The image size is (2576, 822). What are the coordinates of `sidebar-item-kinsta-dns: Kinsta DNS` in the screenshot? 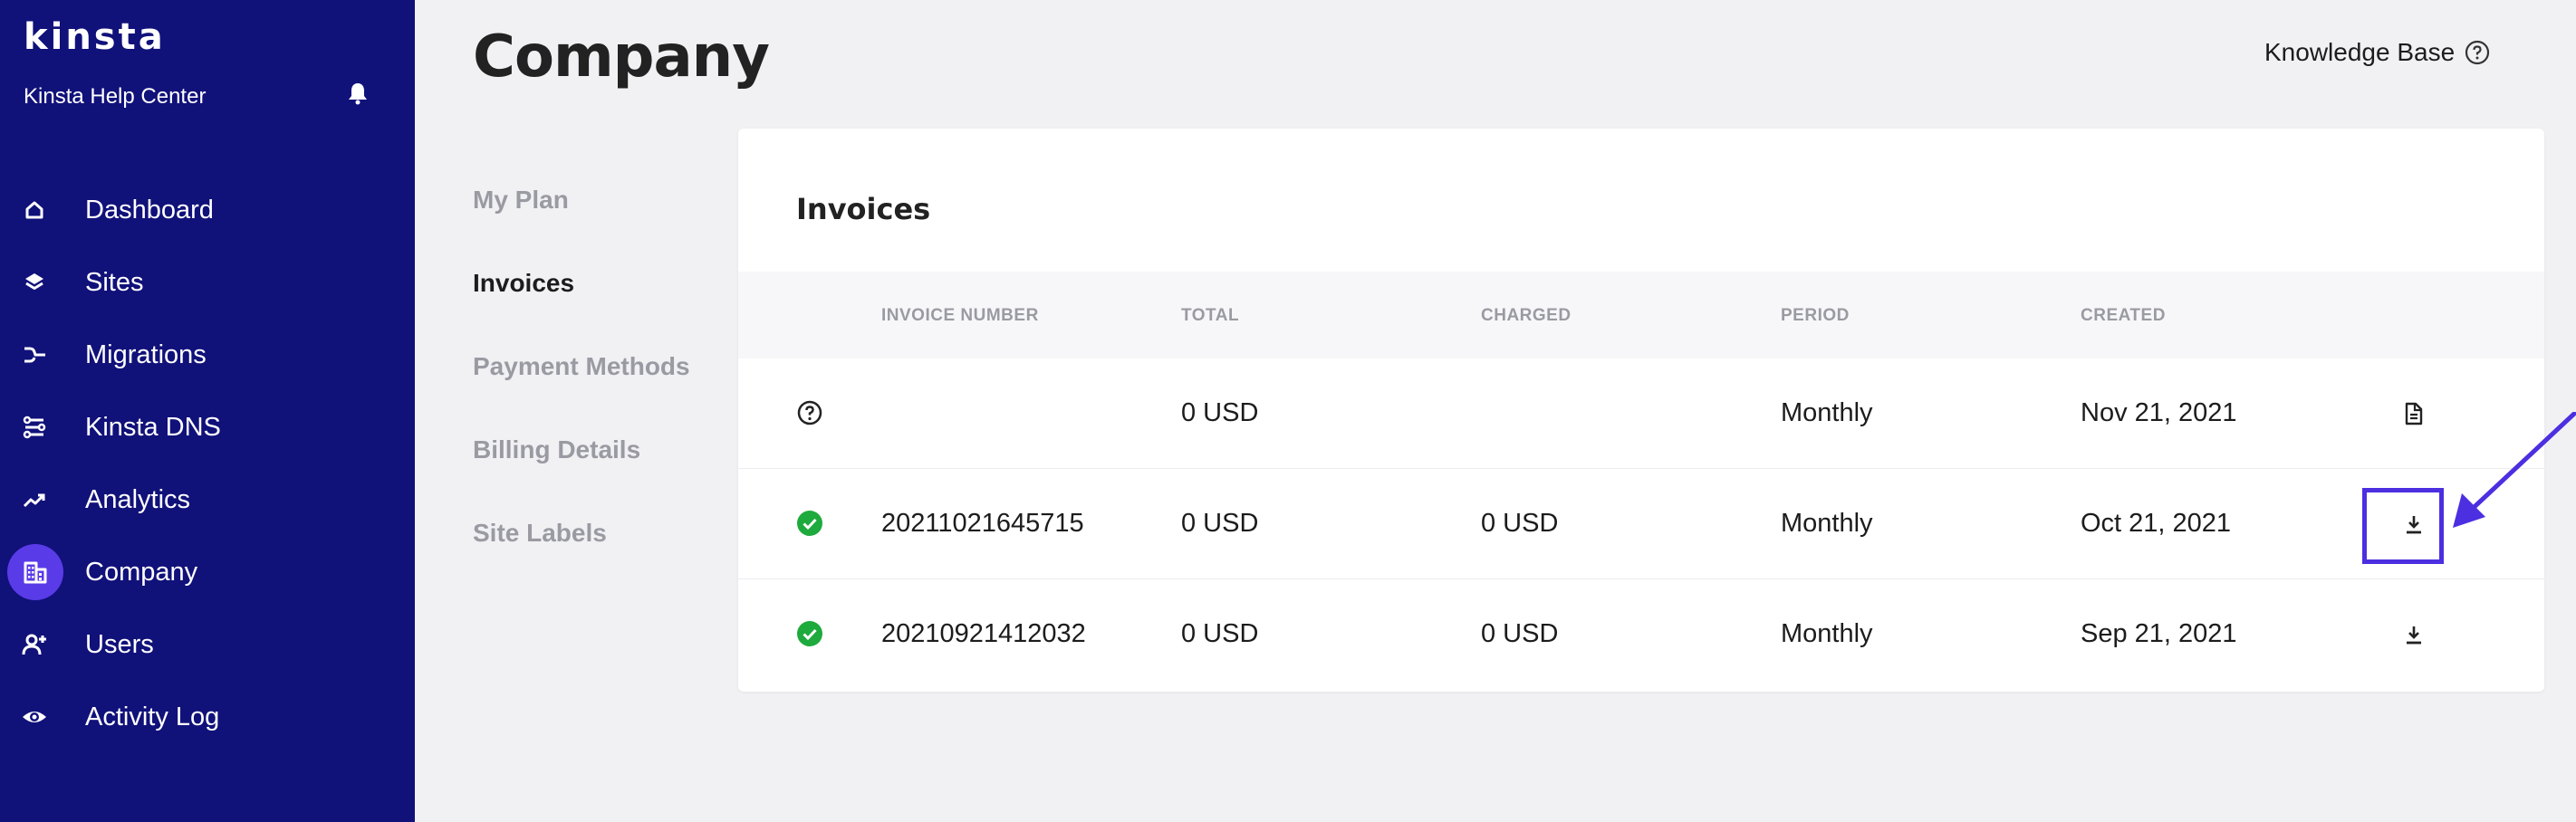 It's located at (207, 427).